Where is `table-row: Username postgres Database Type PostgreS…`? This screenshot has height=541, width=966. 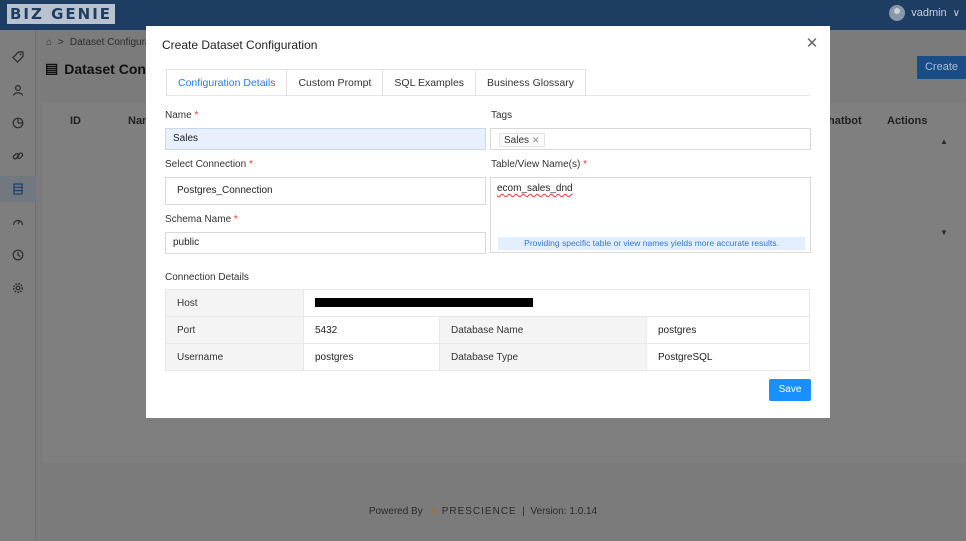 table-row: Username postgres Database Type PostgreS… is located at coordinates (487, 357).